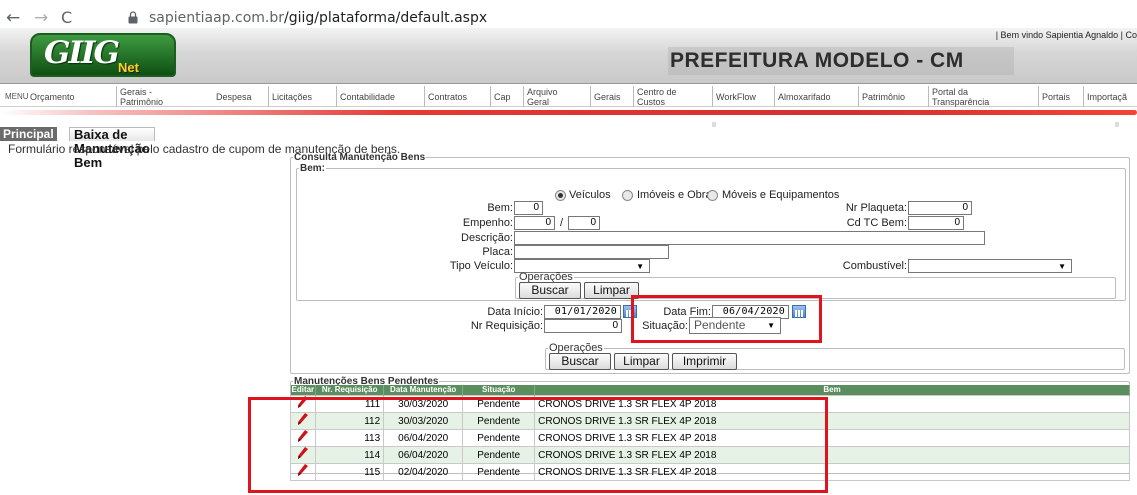  Describe the element at coordinates (445, 96) in the screenshot. I see `menu-item-contratos: Contratos` at that location.